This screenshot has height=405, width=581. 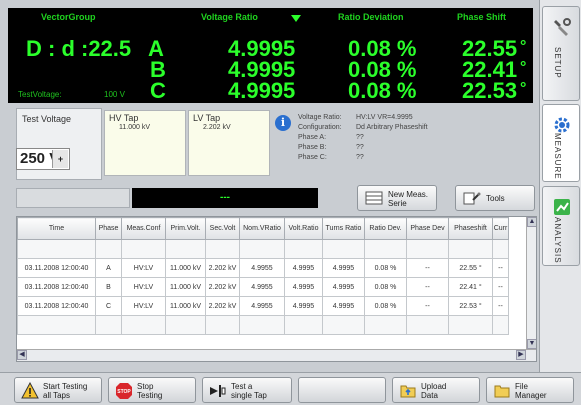 What do you see at coordinates (531, 222) in the screenshot?
I see `scroll-up-icon: ▲` at bounding box center [531, 222].